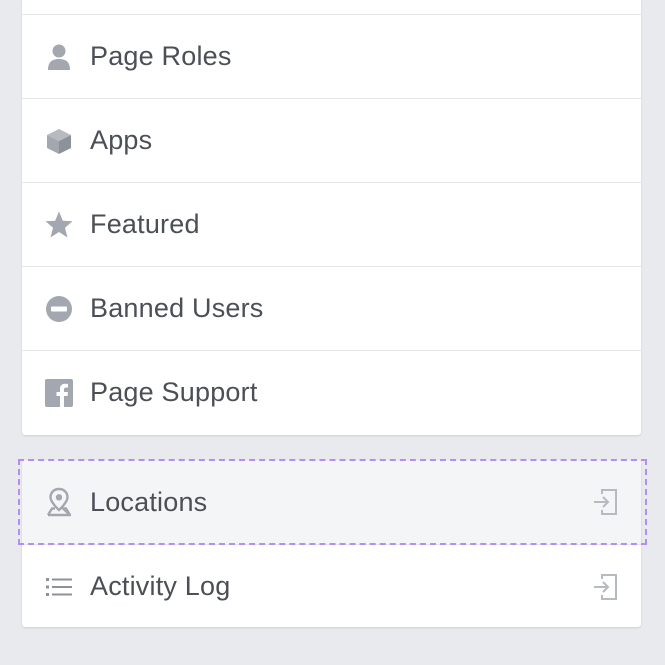 This screenshot has width=665, height=665. I want to click on menu-item-label: Page Roles, so click(161, 56).